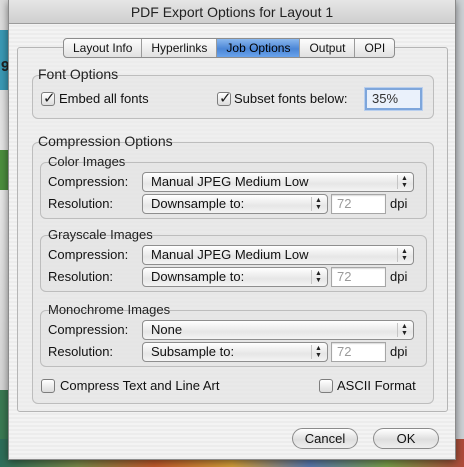 This screenshot has height=467, width=464. What do you see at coordinates (374, 48) in the screenshot?
I see `tab-opi: OPI` at bounding box center [374, 48].